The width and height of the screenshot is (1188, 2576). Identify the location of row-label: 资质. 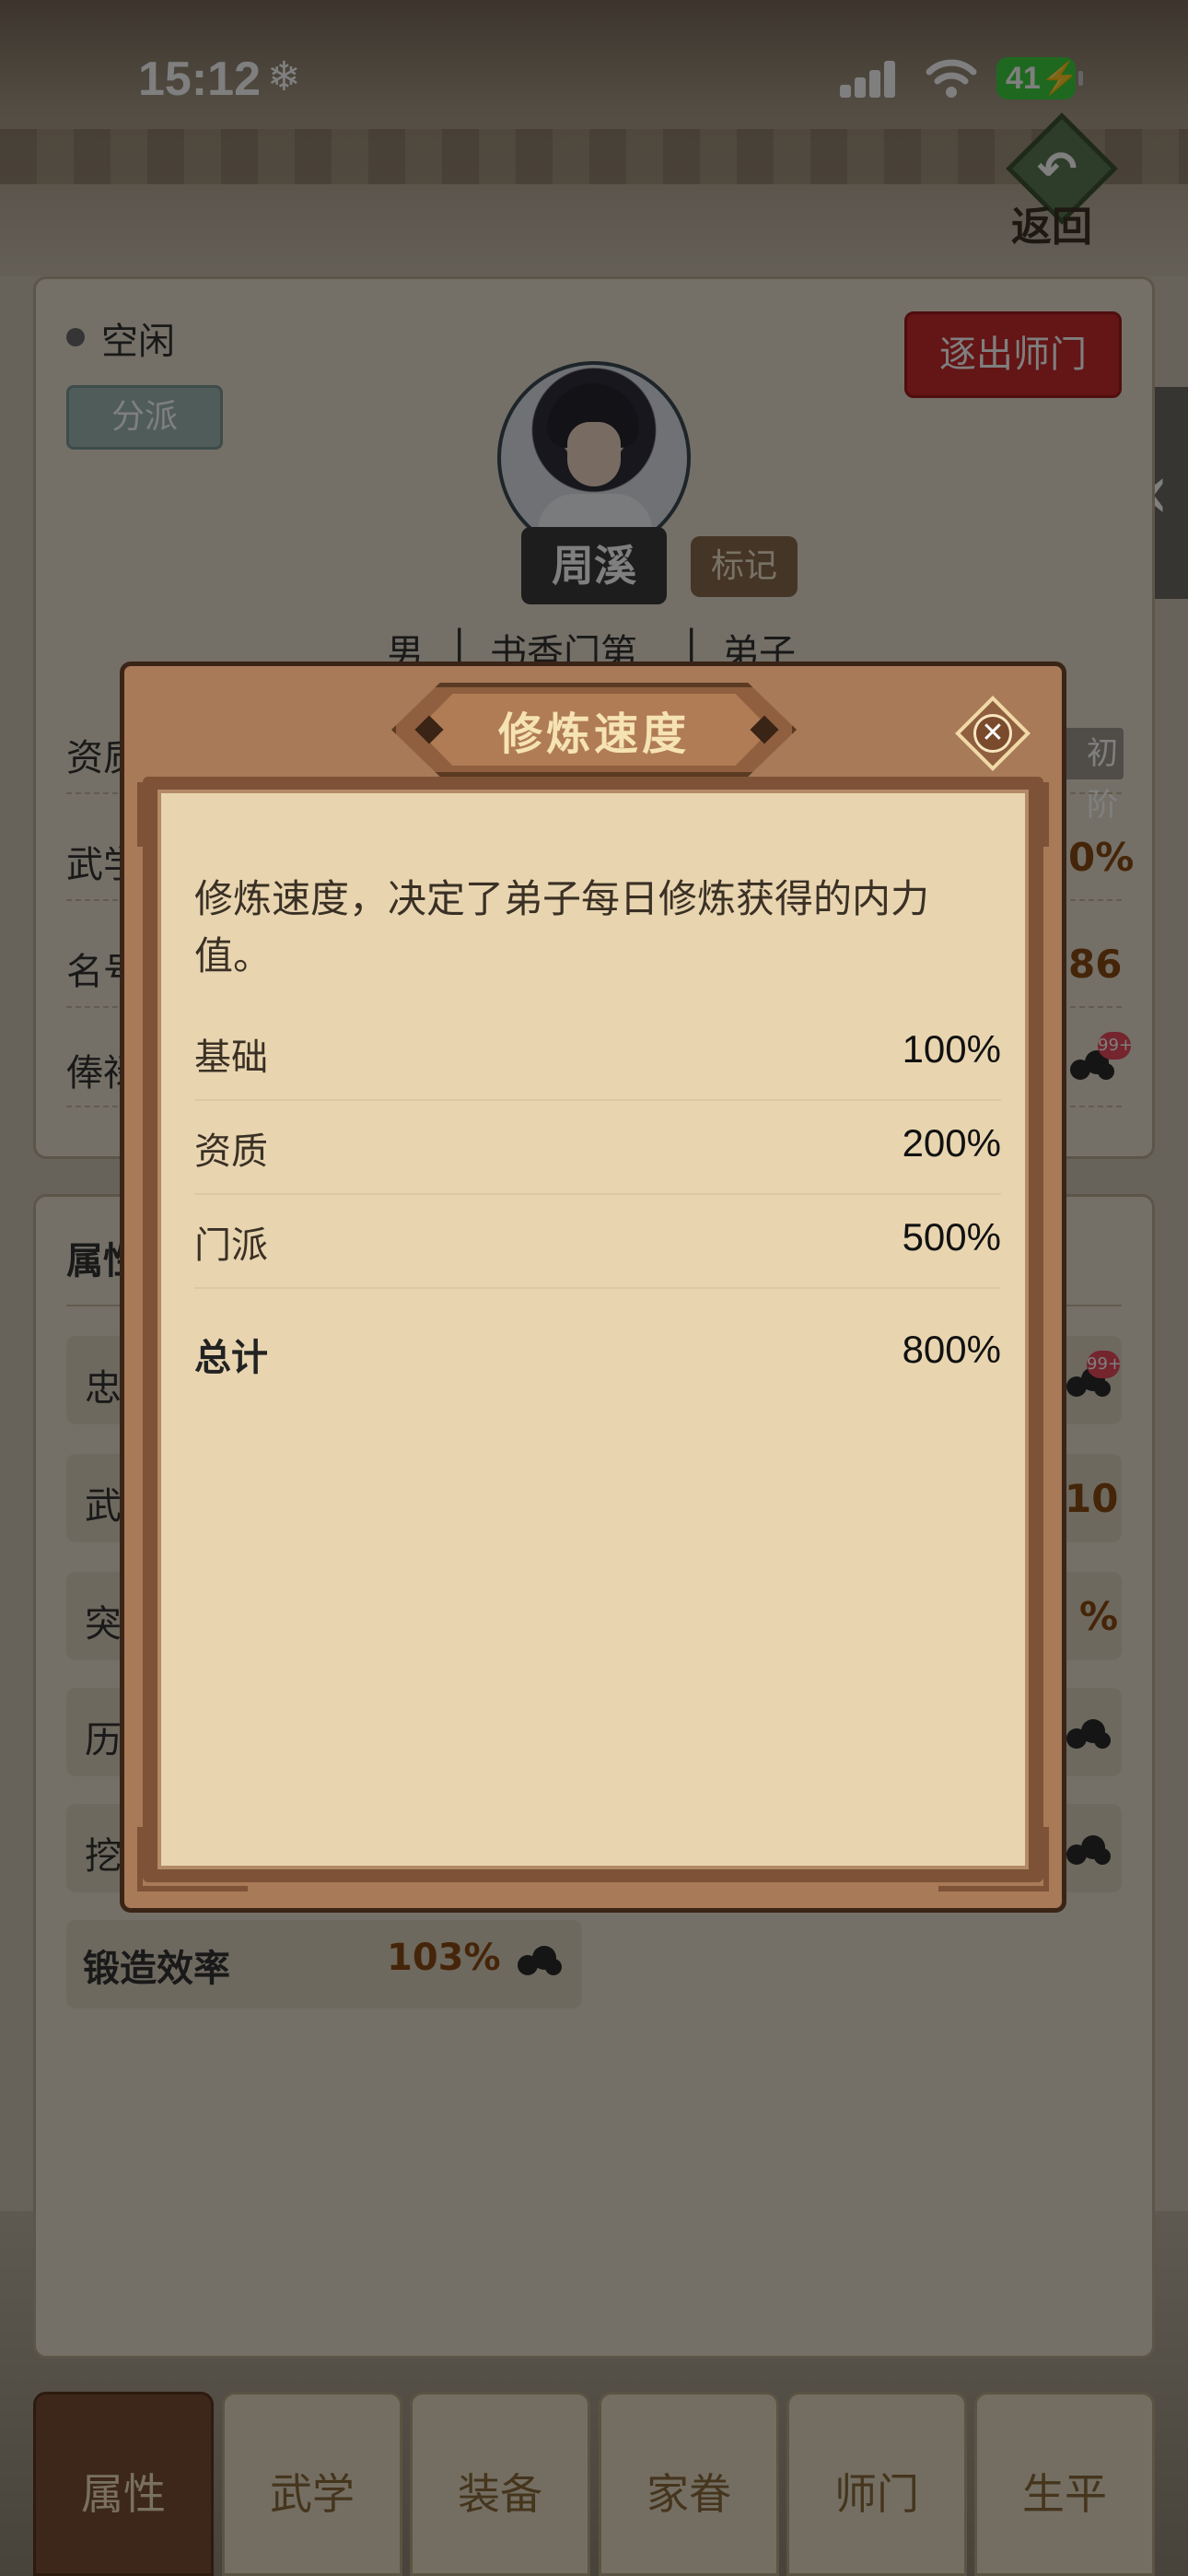
(231, 1151).